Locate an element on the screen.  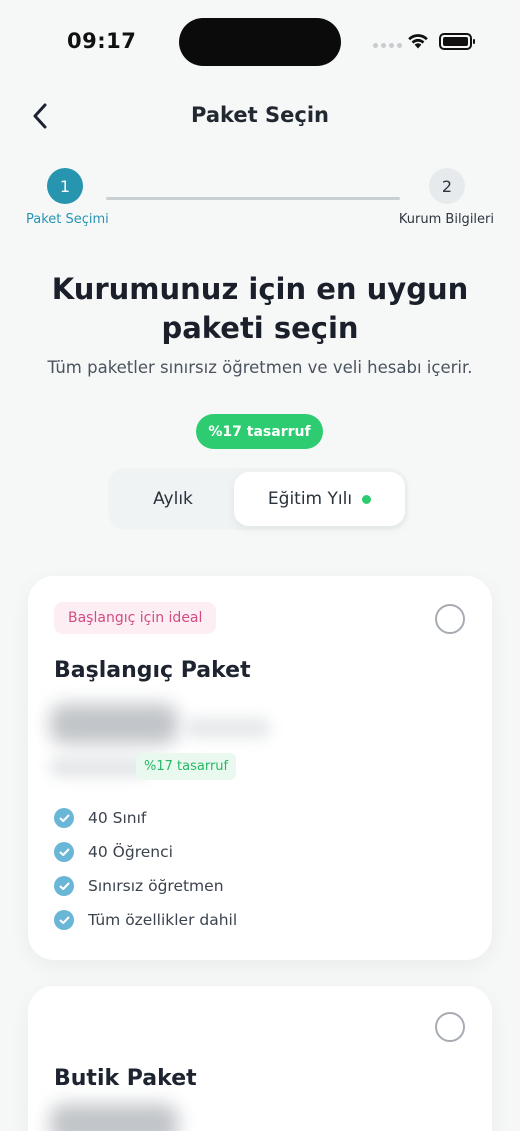
toggle-yearly: Eğitim Yılı is located at coordinates (319, 499).